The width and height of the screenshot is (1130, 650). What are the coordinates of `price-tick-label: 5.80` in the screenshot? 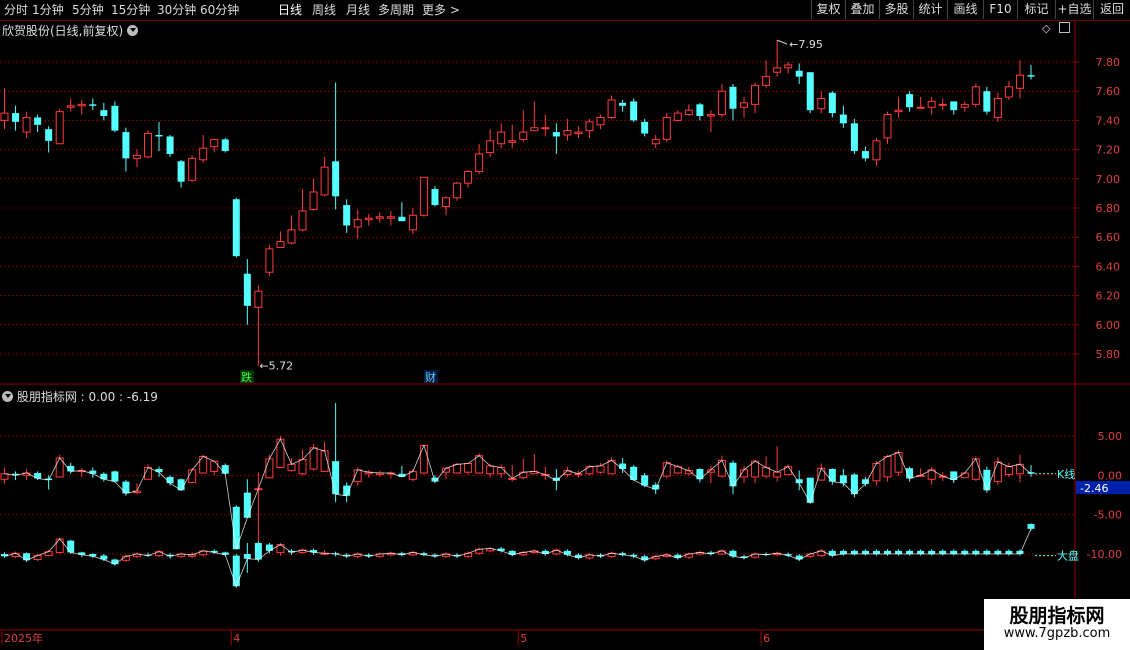 It's located at (1108, 354).